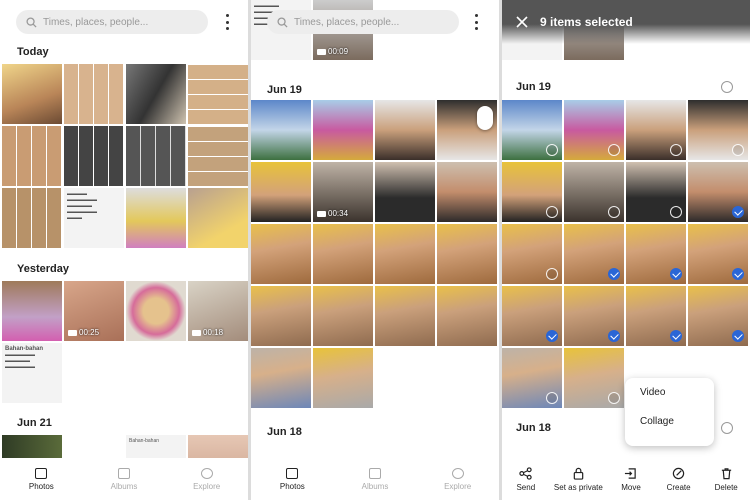 The width and height of the screenshot is (750, 500). I want to click on set-private-label: Set as private, so click(578, 487).